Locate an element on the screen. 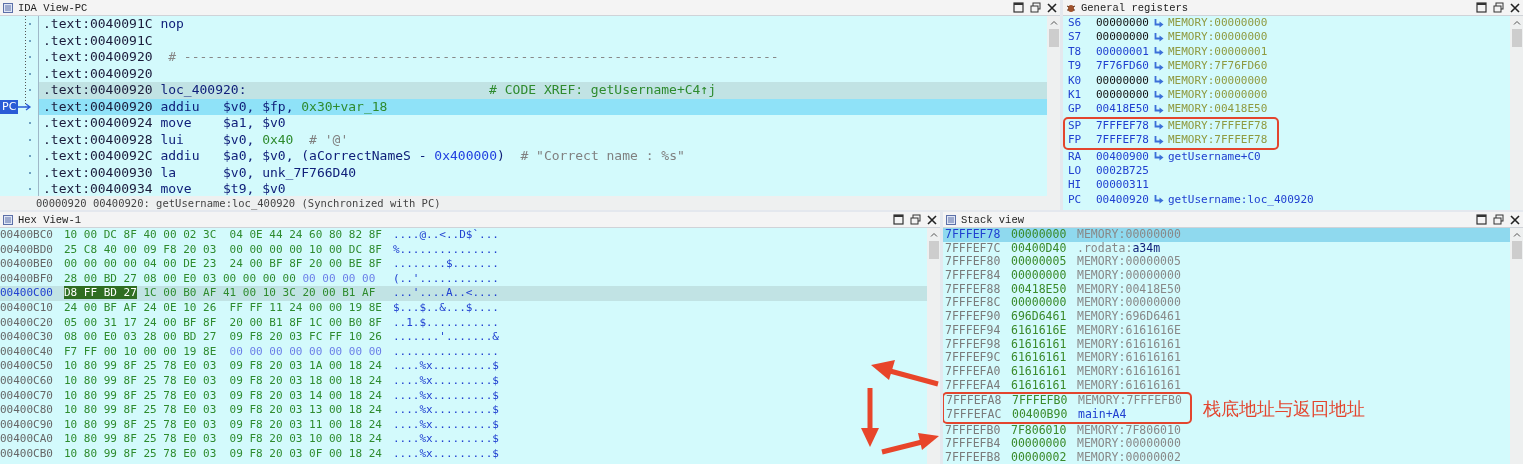 The height and width of the screenshot is (464, 1523). hex-bytes: D8 FF BD 27 1C 00 B0 AF 41 00 10 3C 20 00 B1 AF is located at coordinates (220, 293).